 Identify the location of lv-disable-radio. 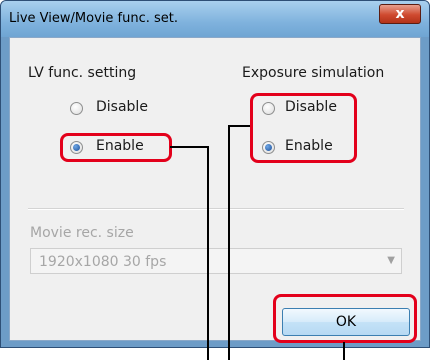
(76, 108).